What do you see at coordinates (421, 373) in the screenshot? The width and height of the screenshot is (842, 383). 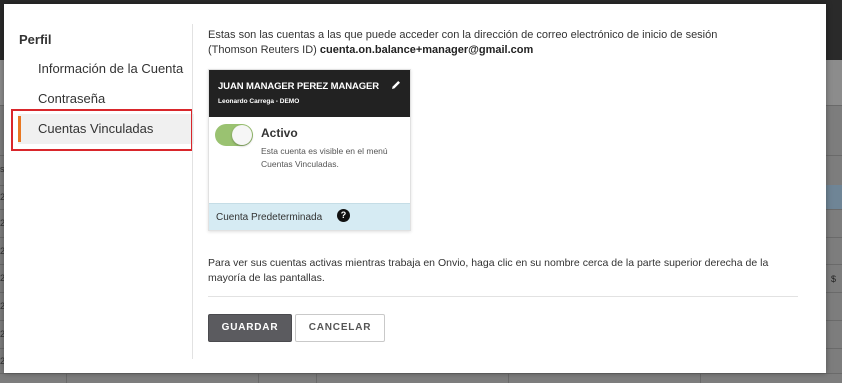 I see `background-grid-line` at bounding box center [421, 373].